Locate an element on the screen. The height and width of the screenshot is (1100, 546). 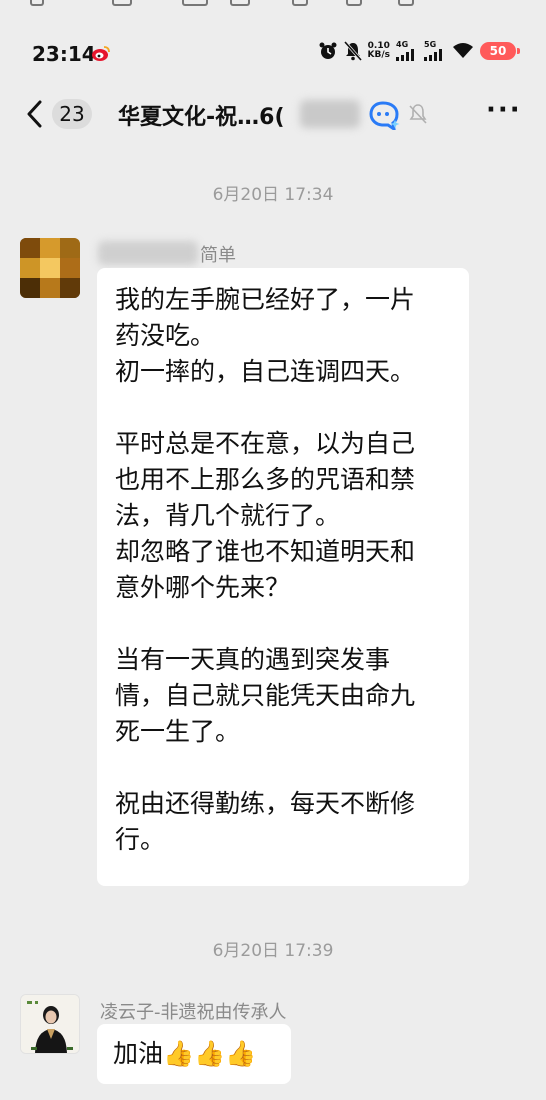
battery-indicator: 50 is located at coordinates (500, 51).